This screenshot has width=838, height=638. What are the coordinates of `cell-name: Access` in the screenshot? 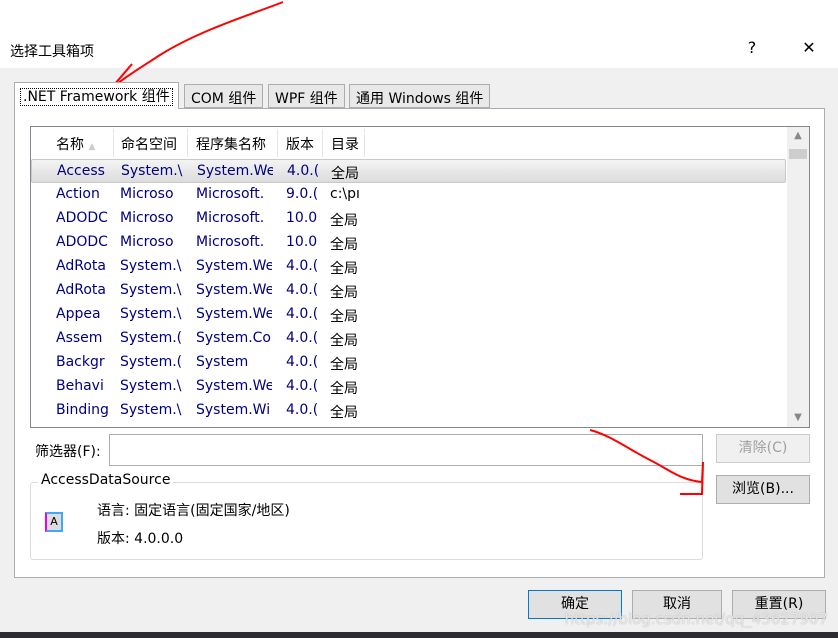 It's located at (81, 171).